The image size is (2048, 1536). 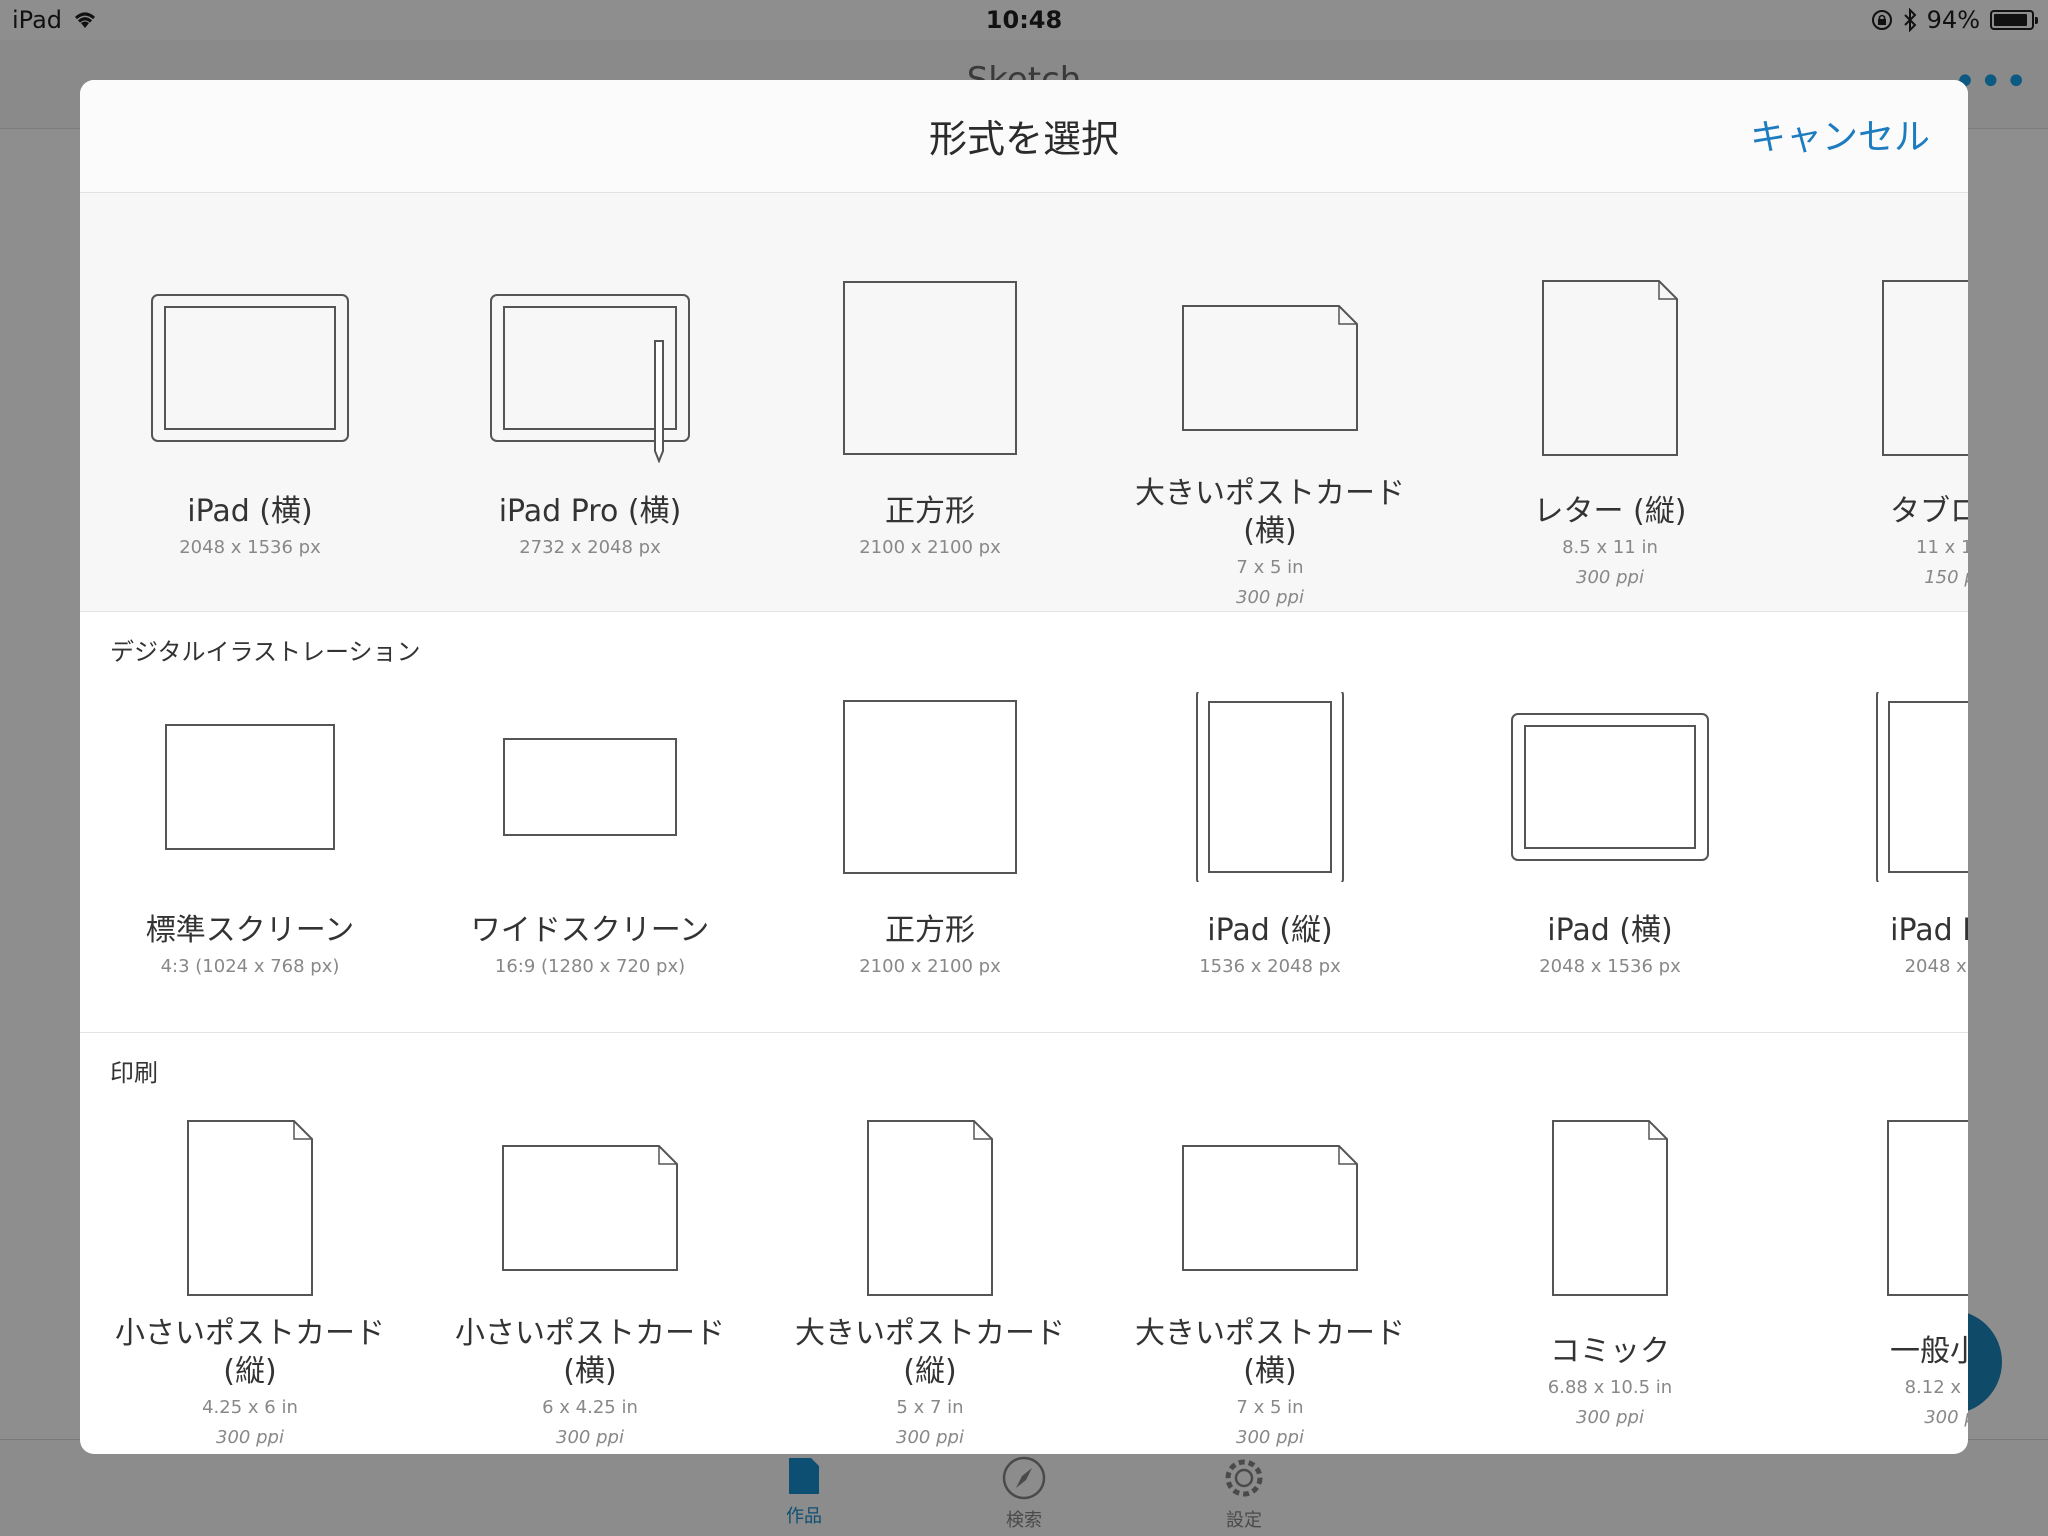 I want to click on format-label: 小さいポストカード (横), so click(x=590, y=1352).